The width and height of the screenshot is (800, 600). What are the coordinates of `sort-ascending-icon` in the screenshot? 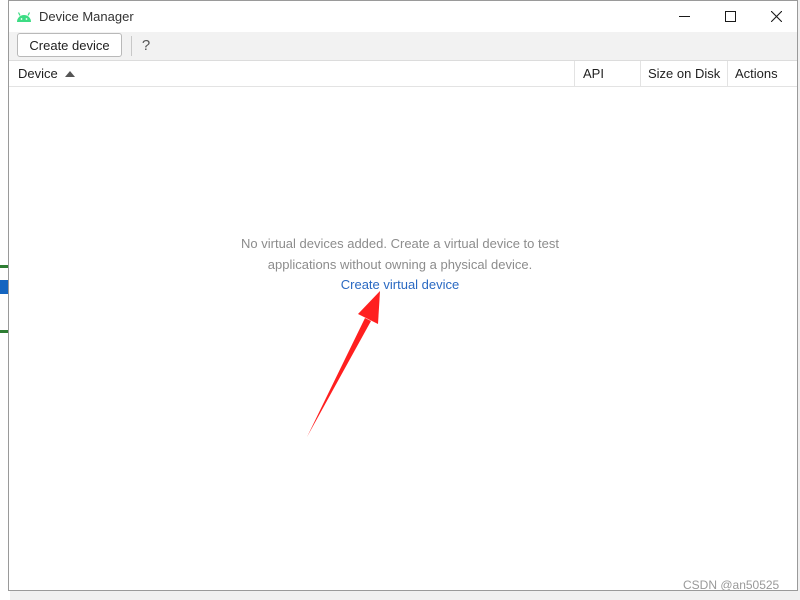 It's located at (69, 73).